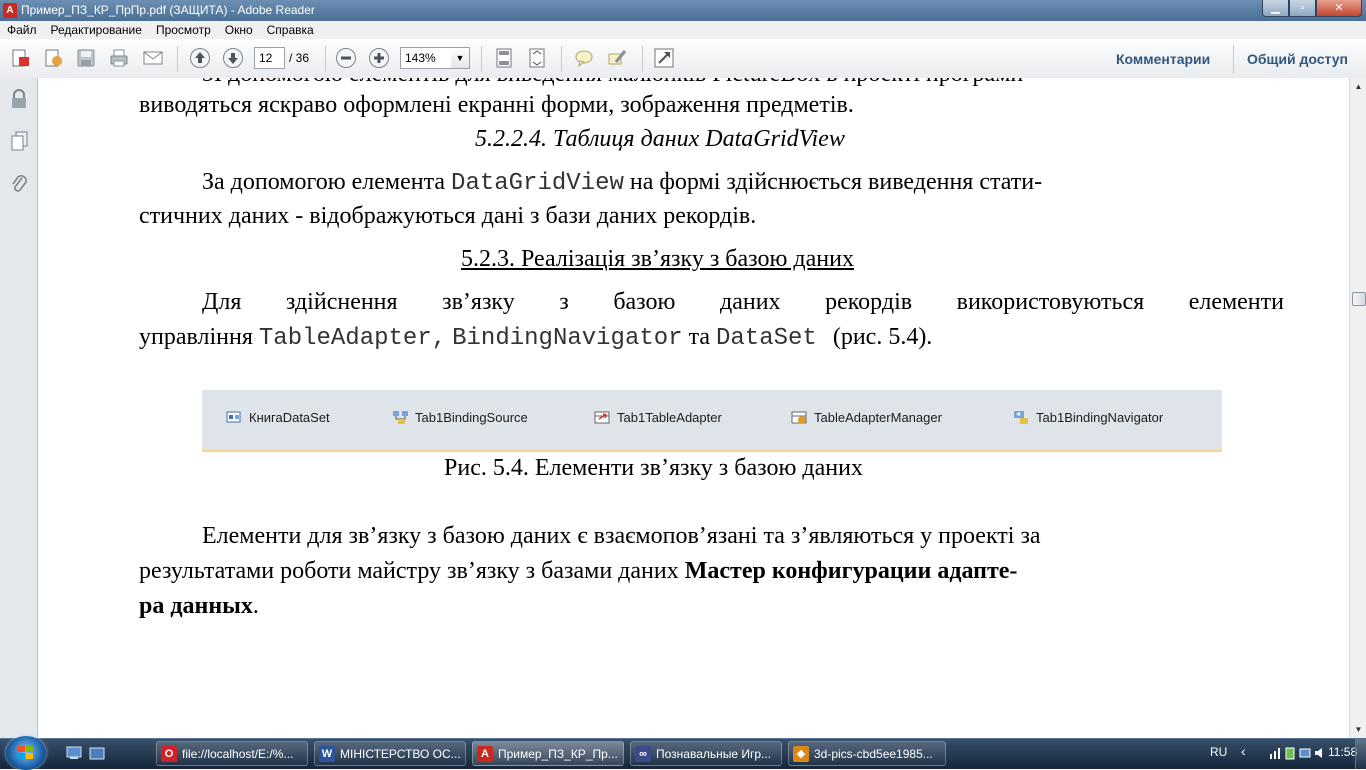 The width and height of the screenshot is (1366, 770). Describe the element at coordinates (800, 417) in the screenshot. I see `table-adapter-manager-icon` at that location.